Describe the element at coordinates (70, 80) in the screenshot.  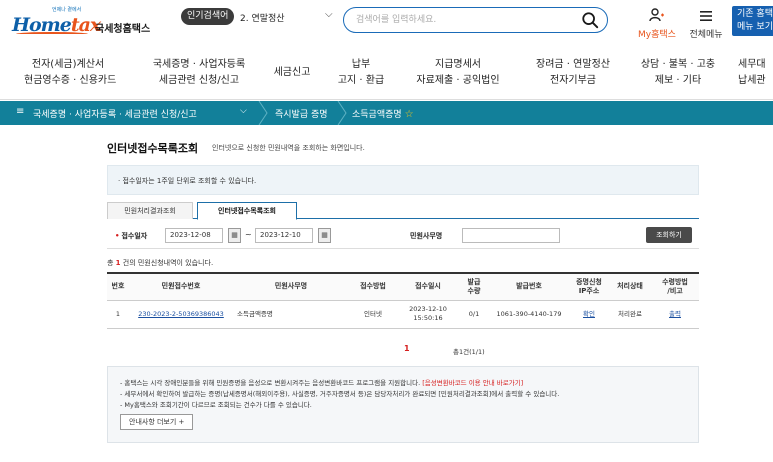
I see `gnb-item-line2: 현금영수증 · 신용카드` at that location.